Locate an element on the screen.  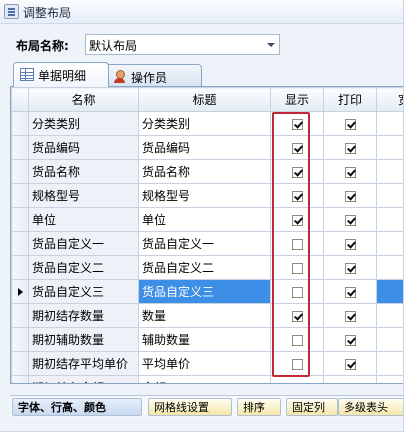
tab-sort: 排序 is located at coordinates (259, 407).